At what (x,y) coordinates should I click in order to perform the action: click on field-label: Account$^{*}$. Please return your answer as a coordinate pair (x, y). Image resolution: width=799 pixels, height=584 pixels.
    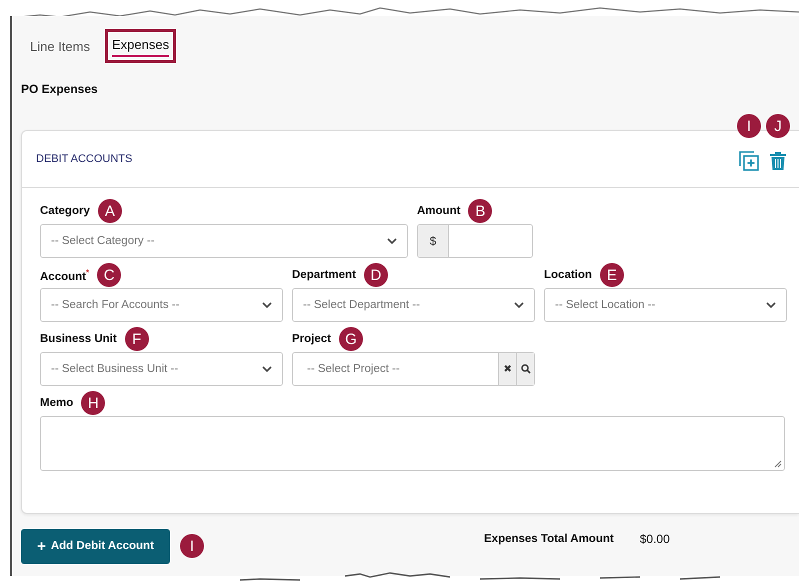
    Looking at the image, I should click on (65, 275).